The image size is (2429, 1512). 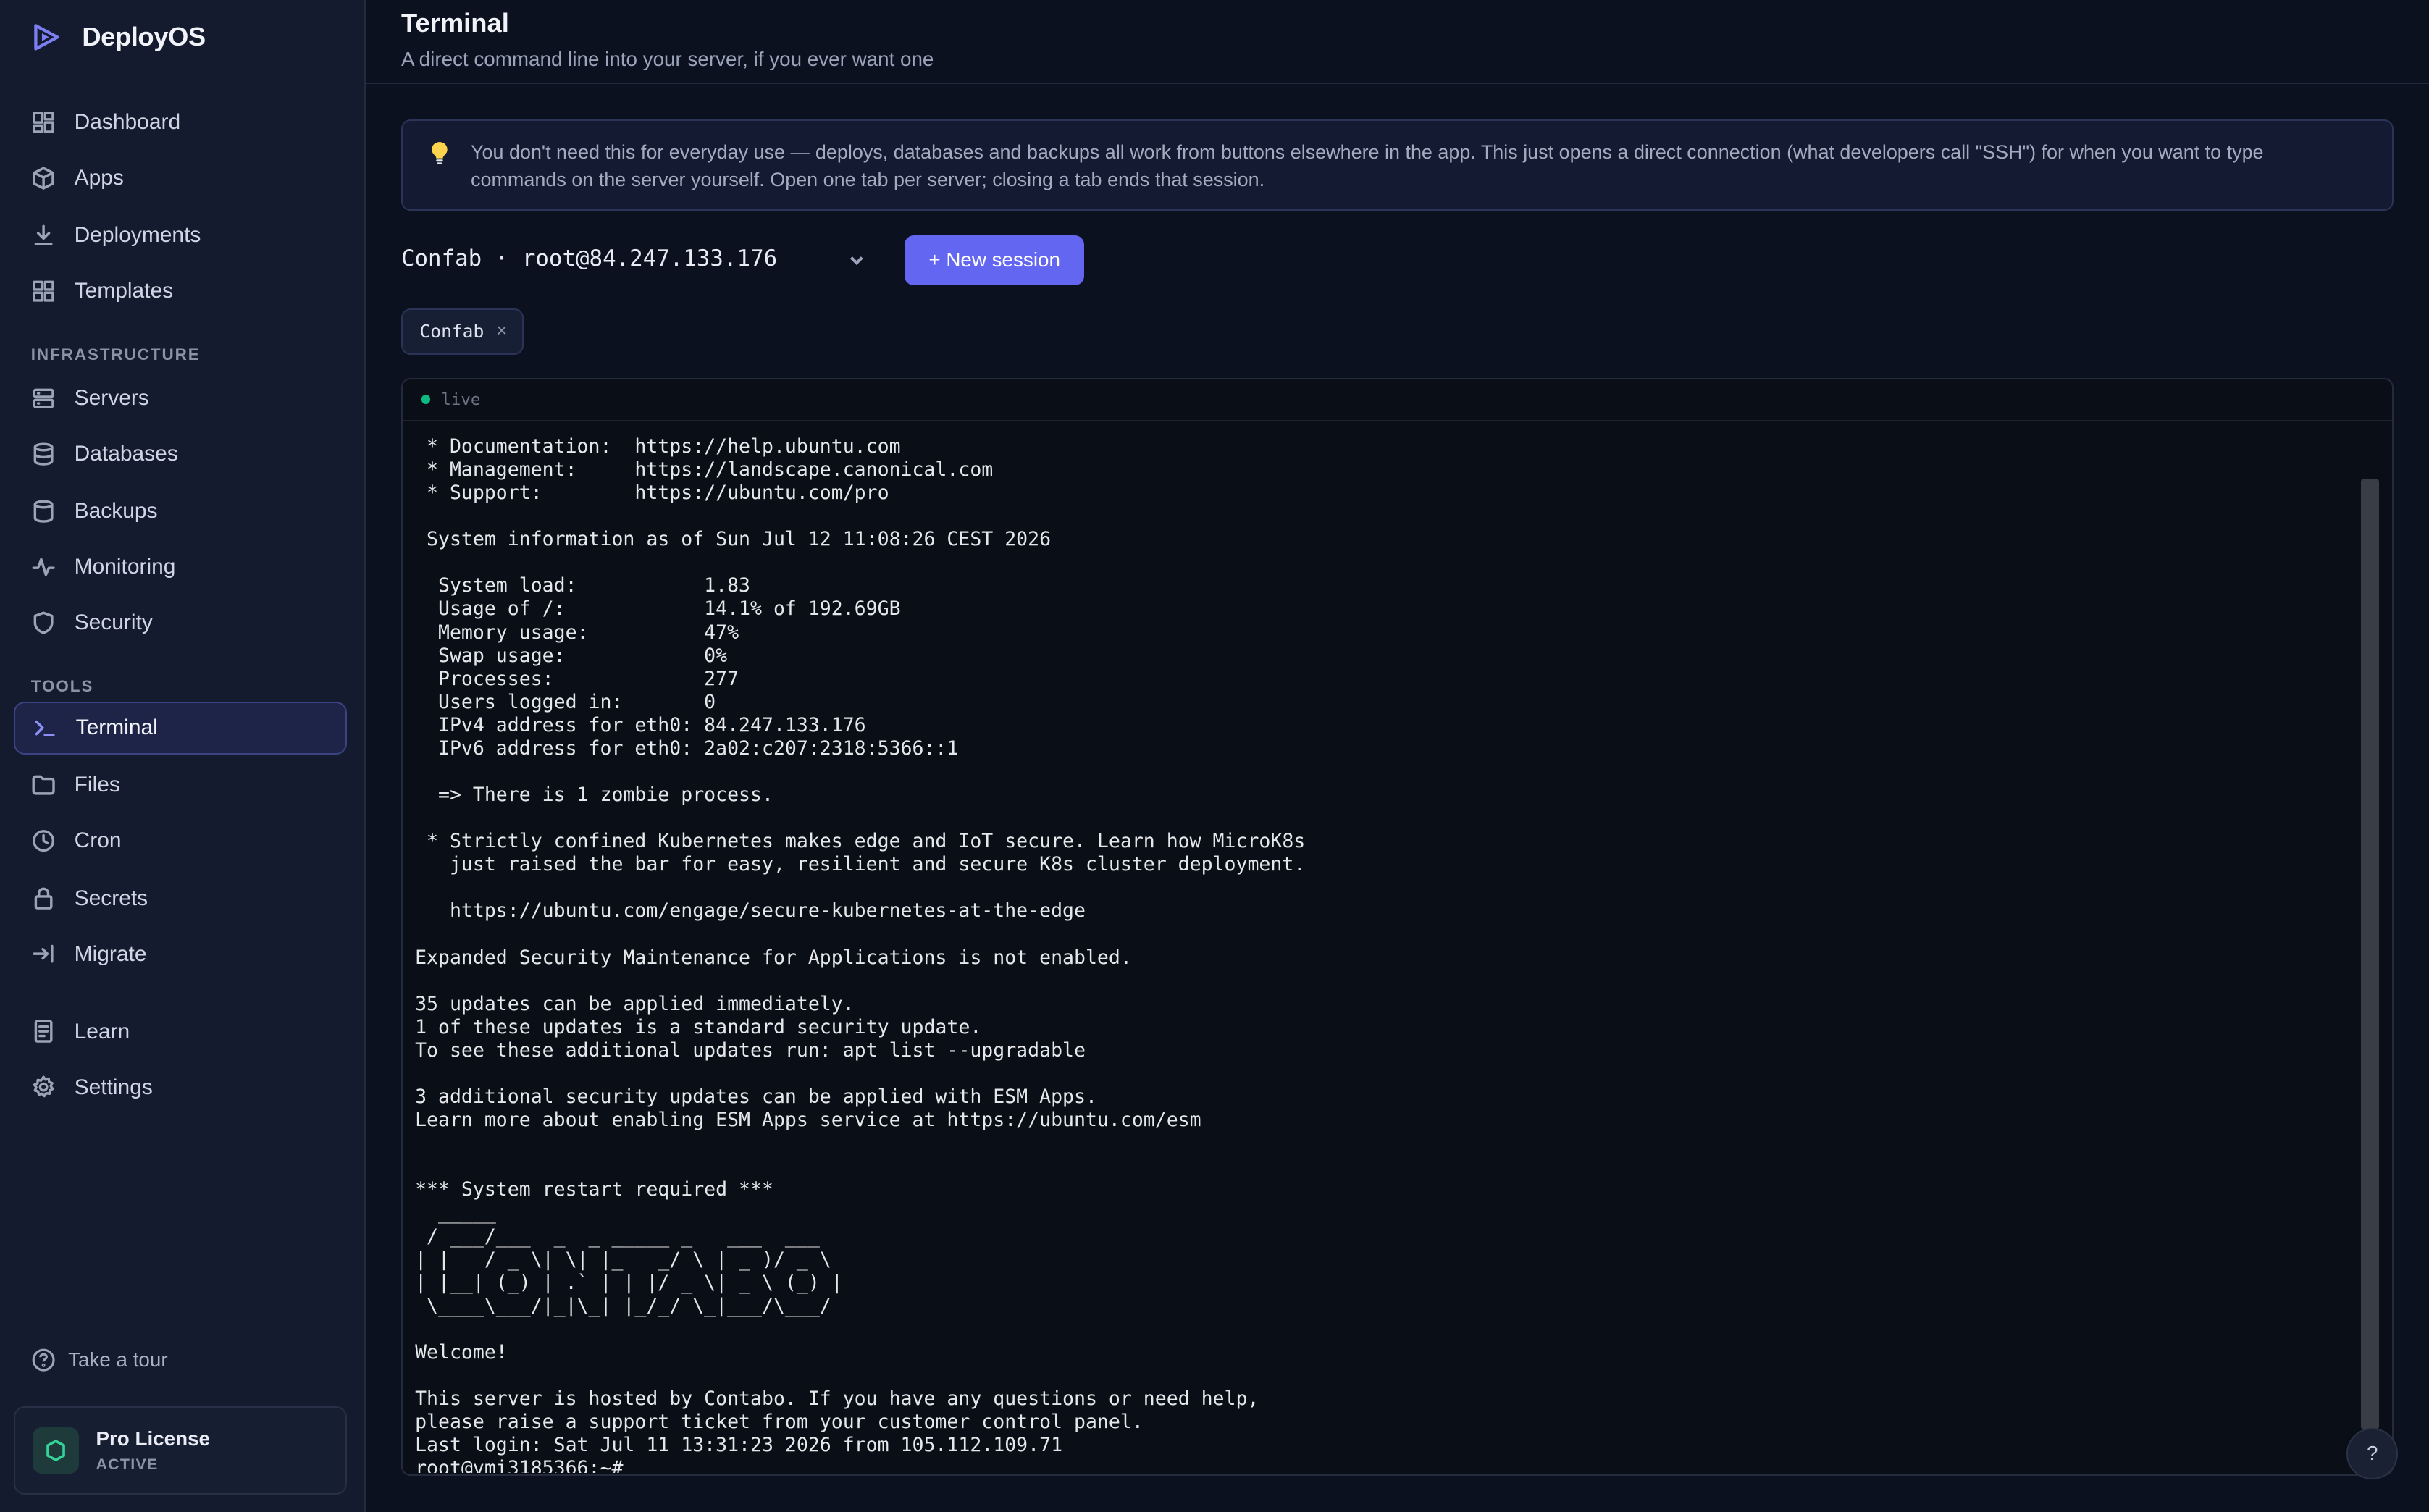 What do you see at coordinates (180, 235) in the screenshot?
I see `sidebar-item-deployments: Deployments` at bounding box center [180, 235].